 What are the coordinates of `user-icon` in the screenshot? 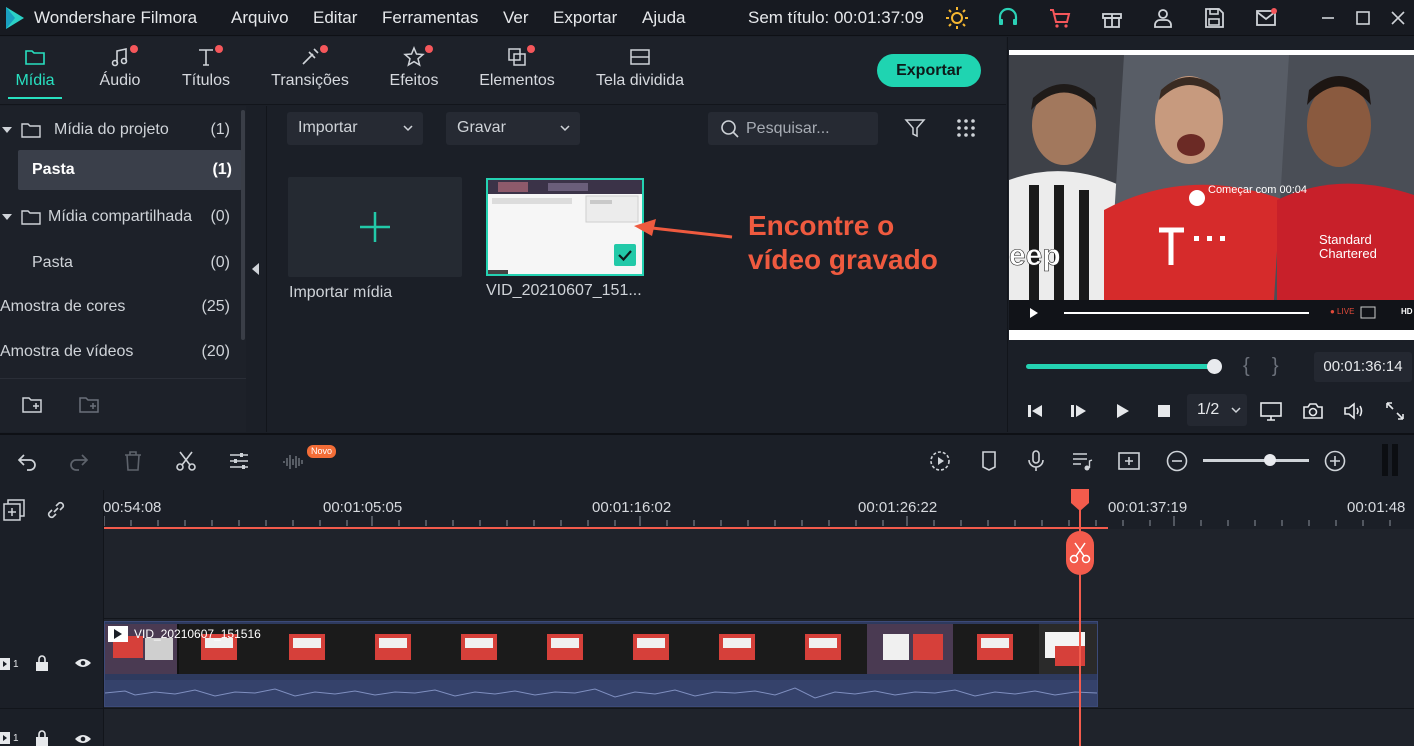 It's located at (1163, 18).